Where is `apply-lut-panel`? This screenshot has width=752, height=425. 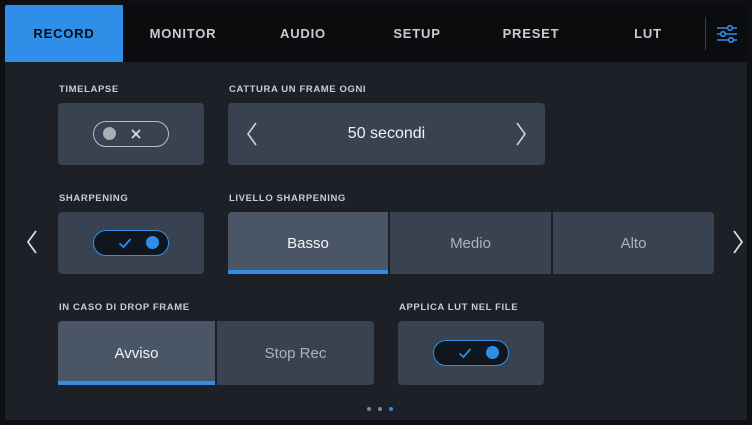 apply-lut-panel is located at coordinates (471, 353).